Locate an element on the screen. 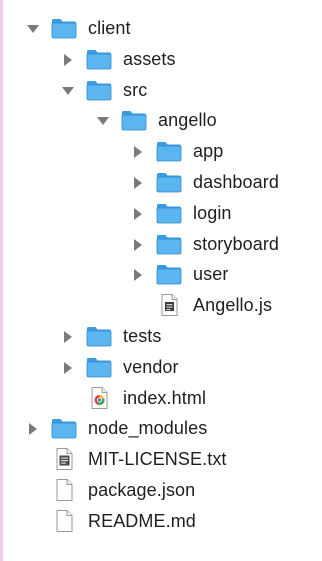 Image resolution: width=322 pixels, height=561 pixels. tree-row: storyboard is located at coordinates (162, 244).